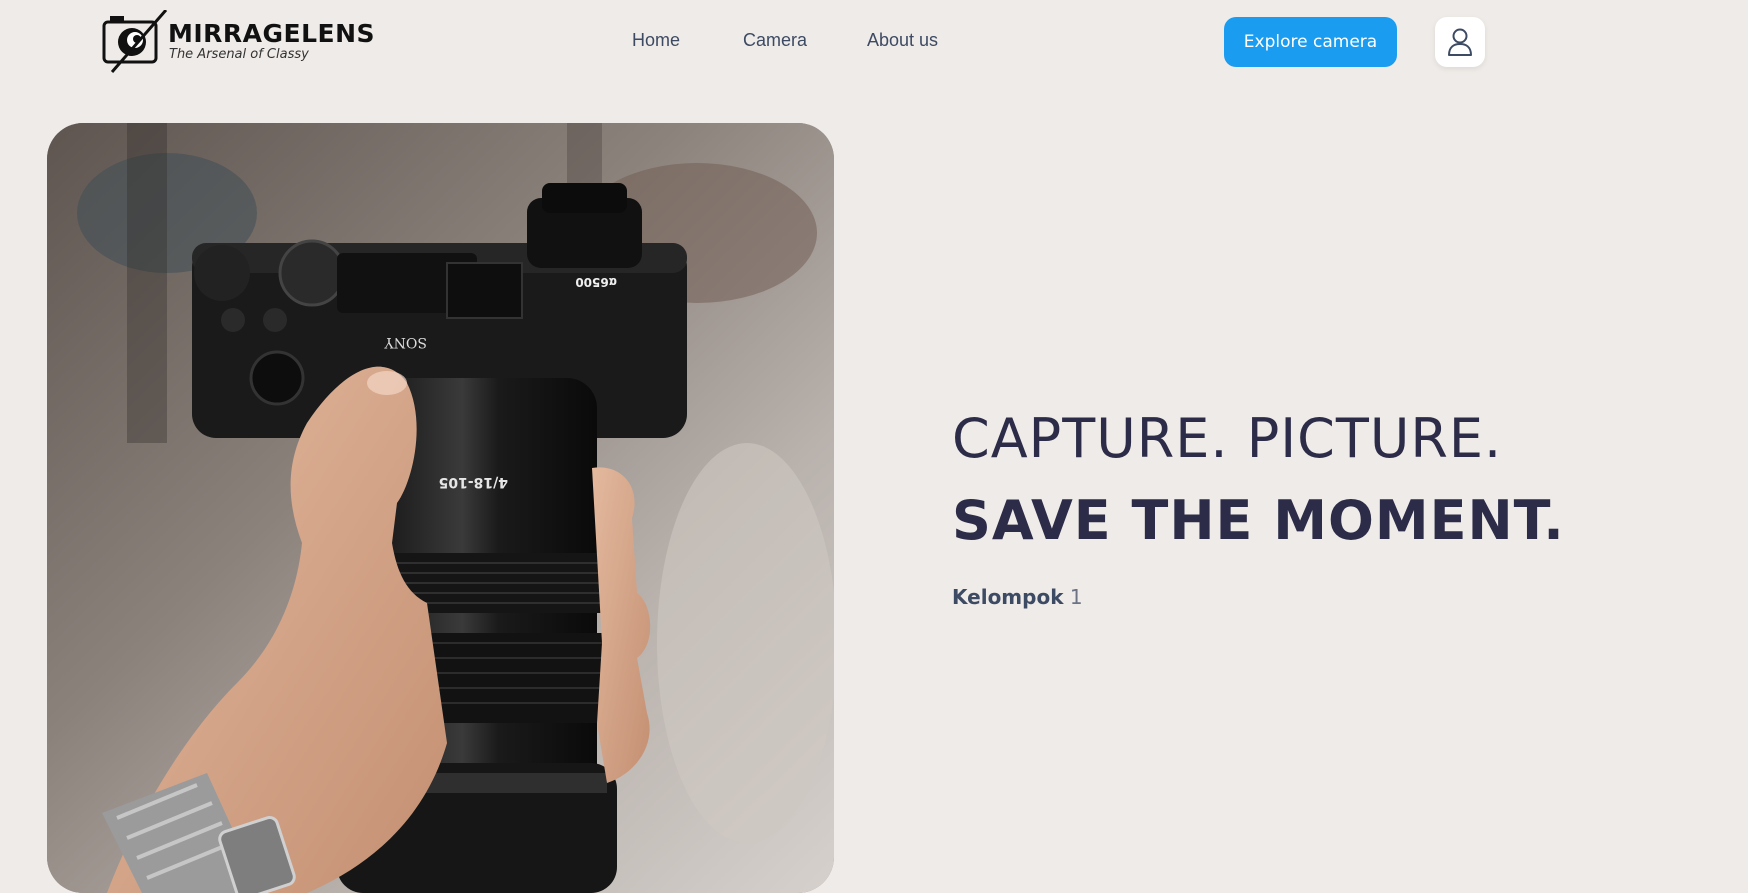  What do you see at coordinates (656, 40) in the screenshot?
I see `nav-home: Home` at bounding box center [656, 40].